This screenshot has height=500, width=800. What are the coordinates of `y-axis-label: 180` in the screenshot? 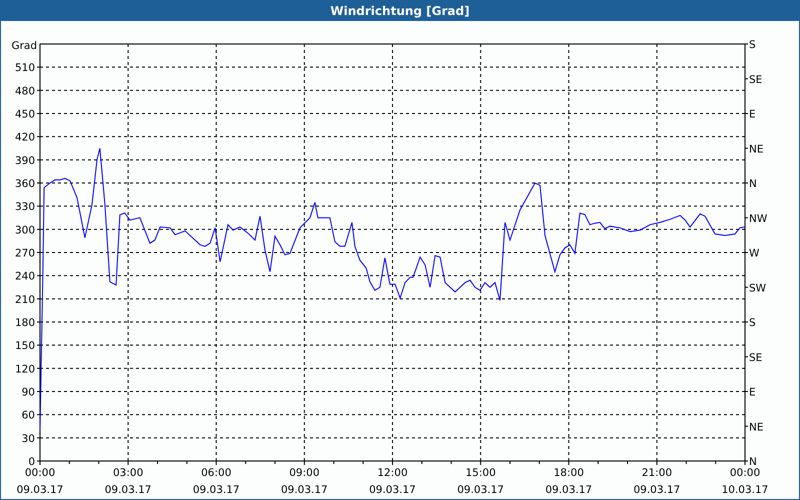 It's located at (24, 323).